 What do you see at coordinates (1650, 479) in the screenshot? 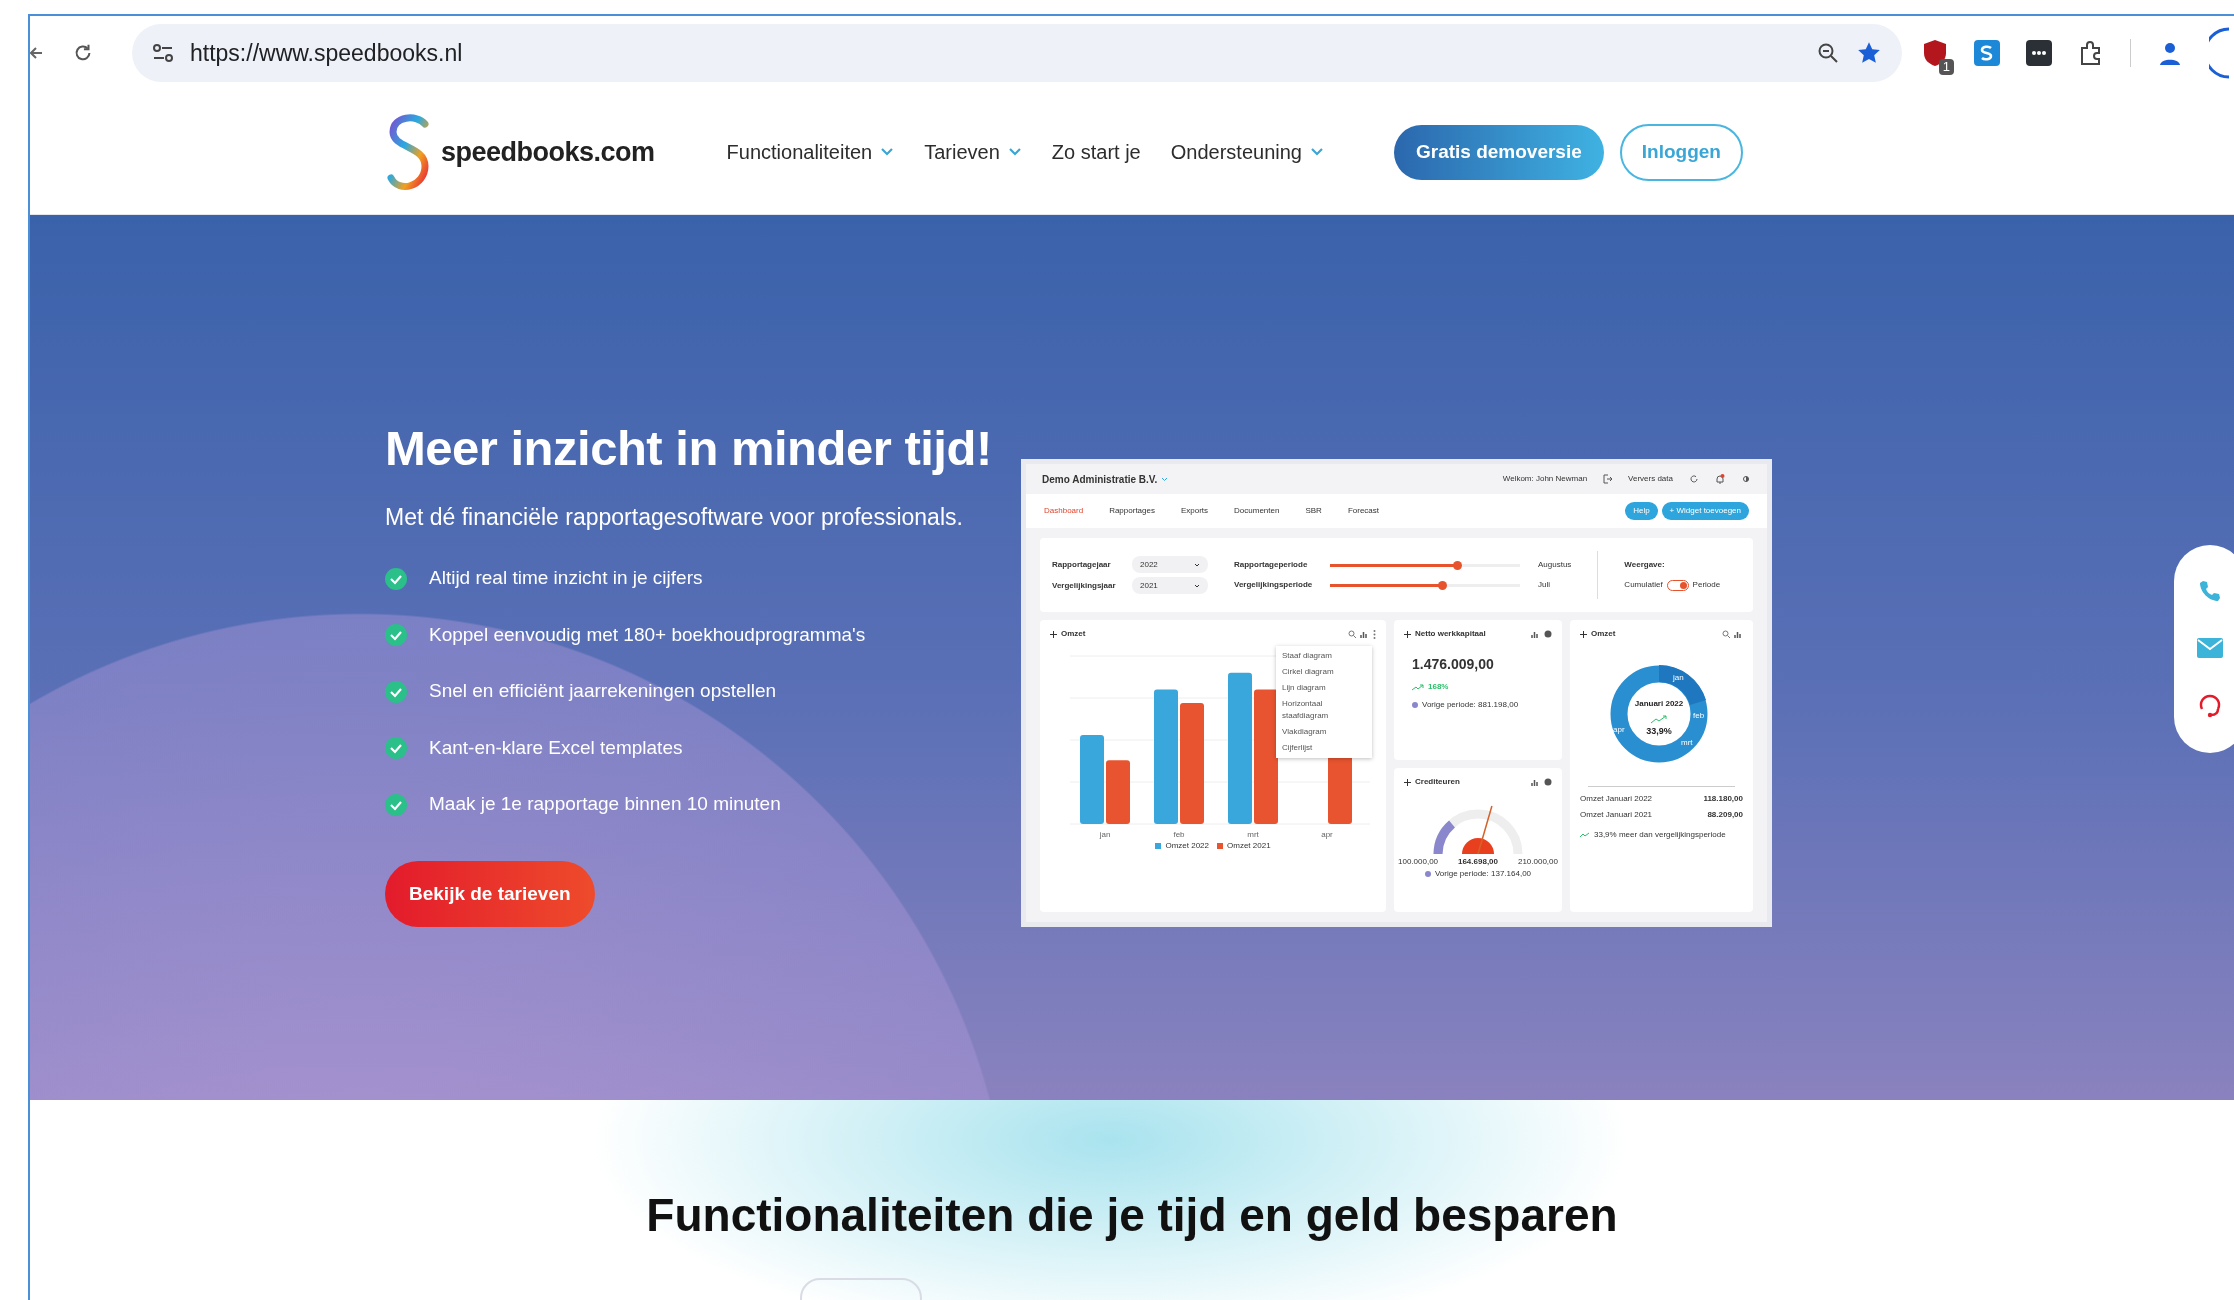
I see `refresh-label: Ververs data` at bounding box center [1650, 479].